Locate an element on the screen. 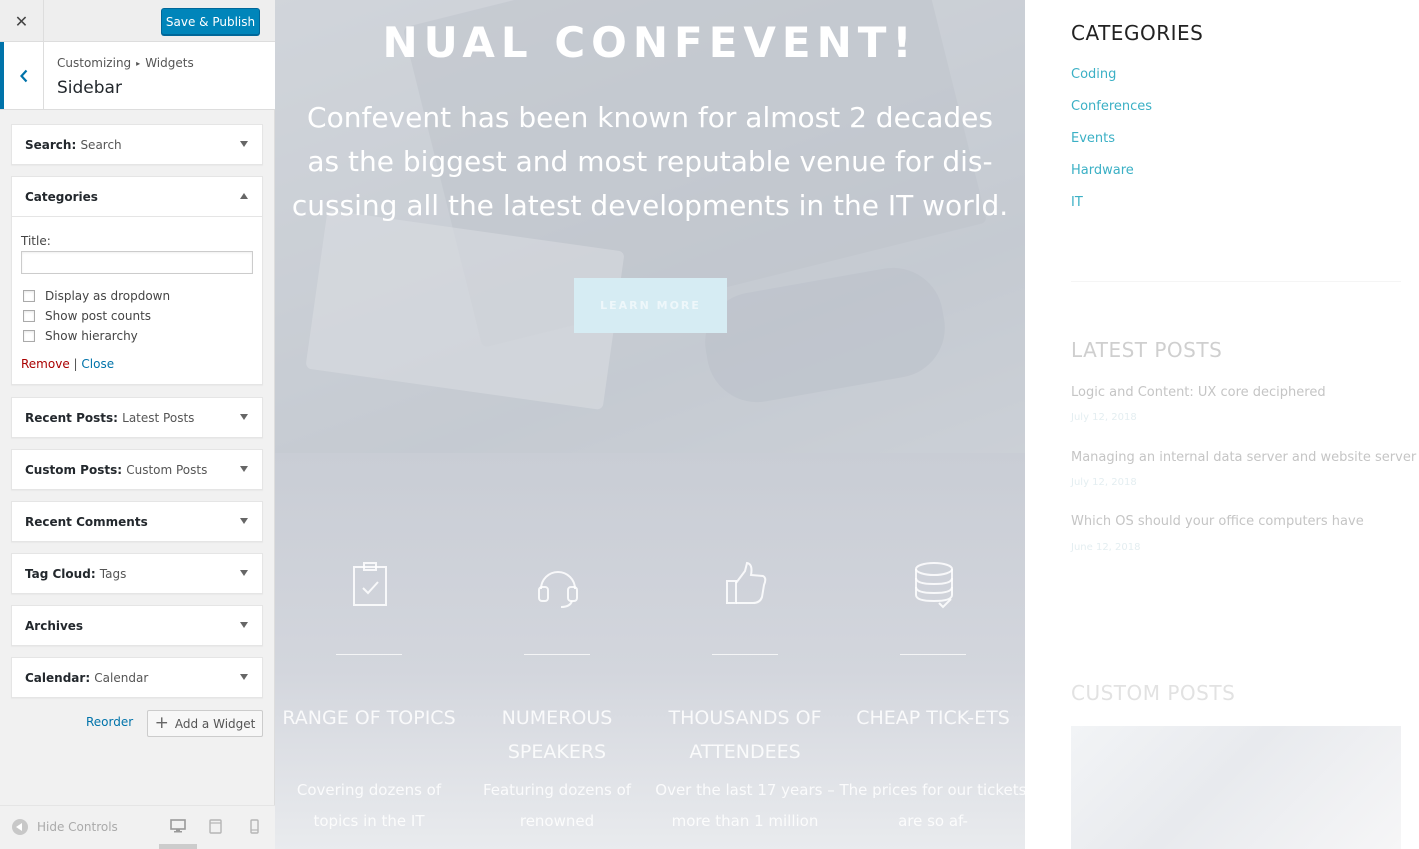 Image resolution: width=1419 pixels, height=849 pixels. headset-icon is located at coordinates (558, 589).